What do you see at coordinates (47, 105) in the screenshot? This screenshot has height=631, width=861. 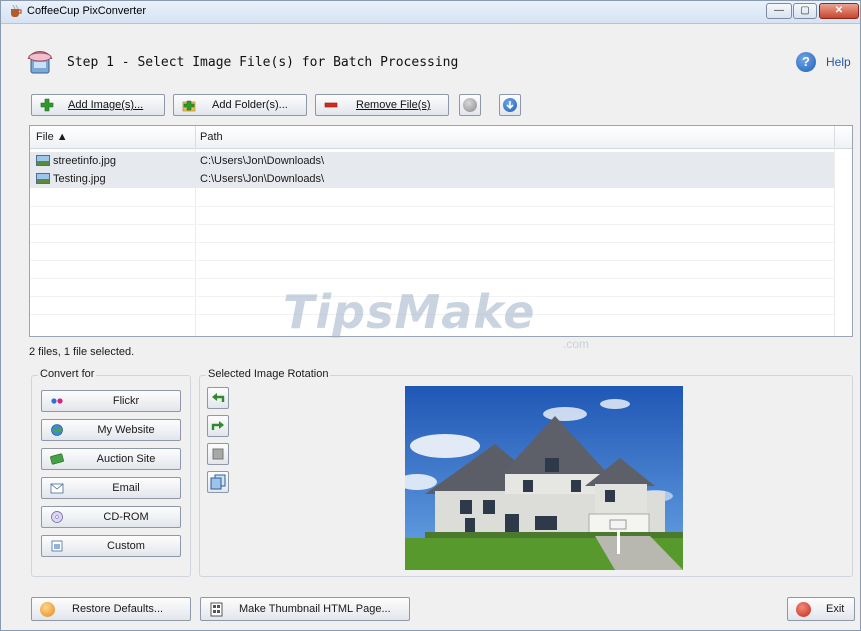 I see `plus-icon` at bounding box center [47, 105].